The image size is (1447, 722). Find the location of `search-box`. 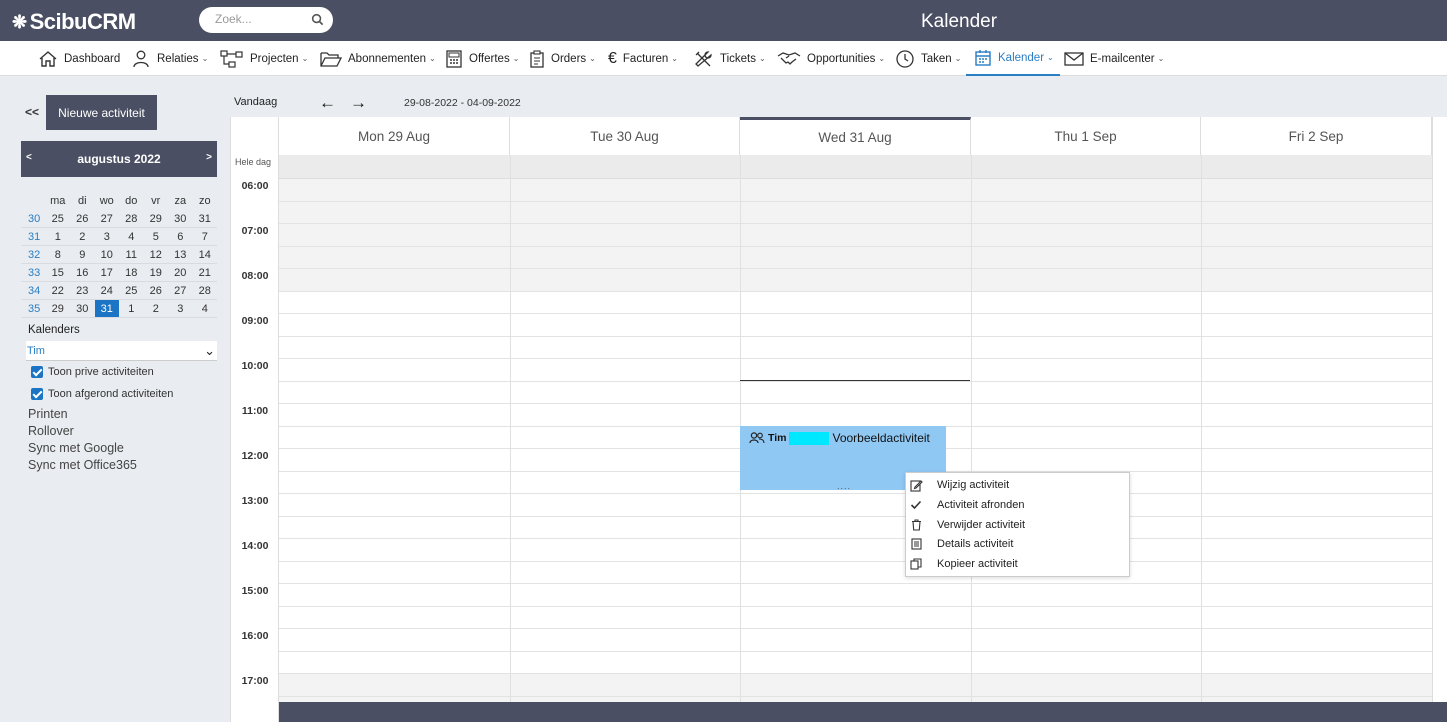

search-box is located at coordinates (266, 20).